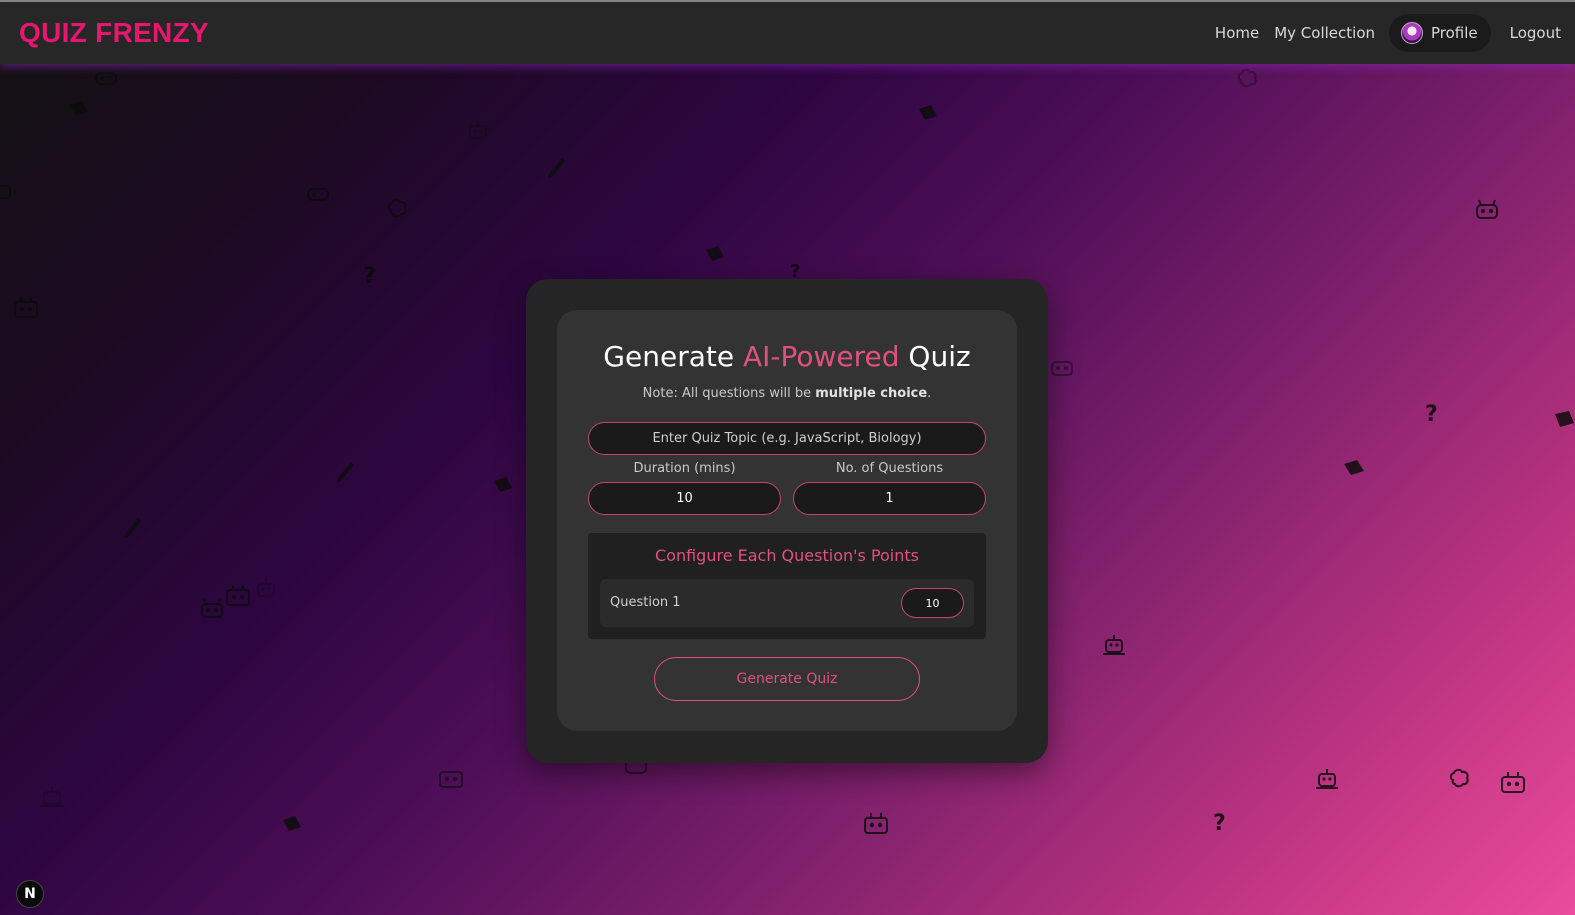 This screenshot has width=1575, height=915. Describe the element at coordinates (935, 356) in the screenshot. I see `title-suffix: Quiz` at that location.